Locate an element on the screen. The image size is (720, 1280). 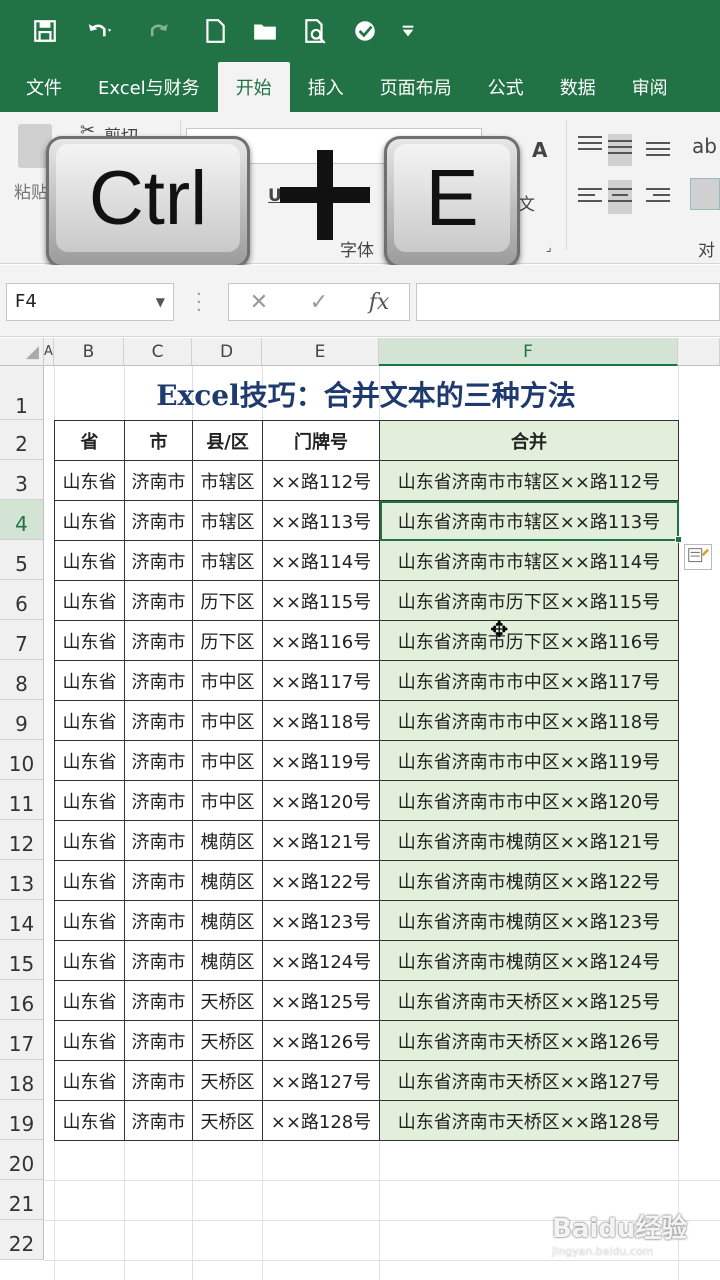
indent-icon is located at coordinates (705, 194).